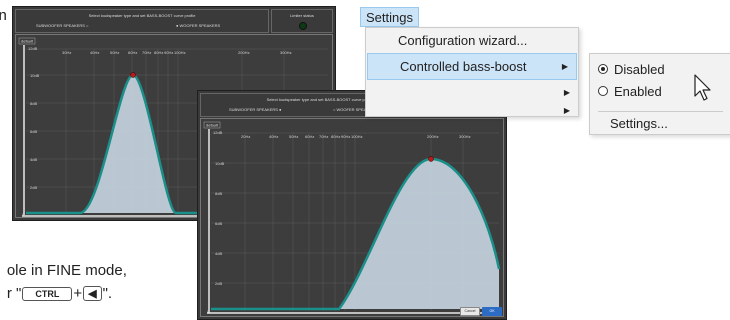 This screenshot has height=320, width=730. I want to click on ok-button: OK, so click(492, 311).